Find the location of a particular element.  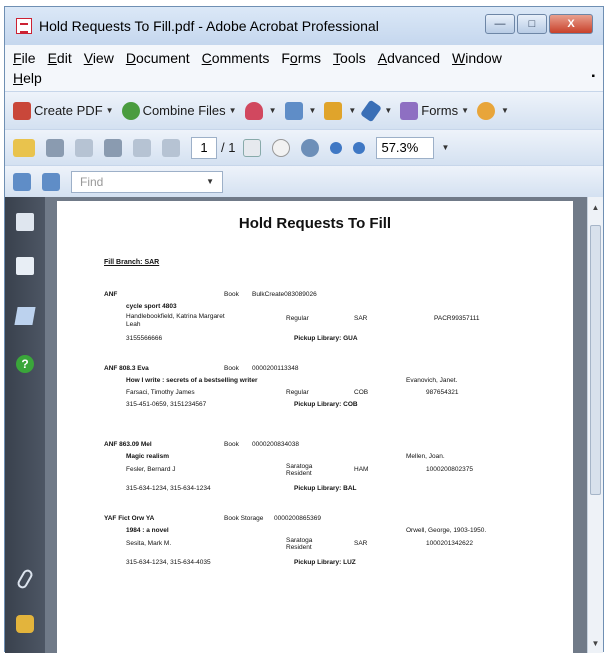

item-type: Book Storage is located at coordinates (244, 518).